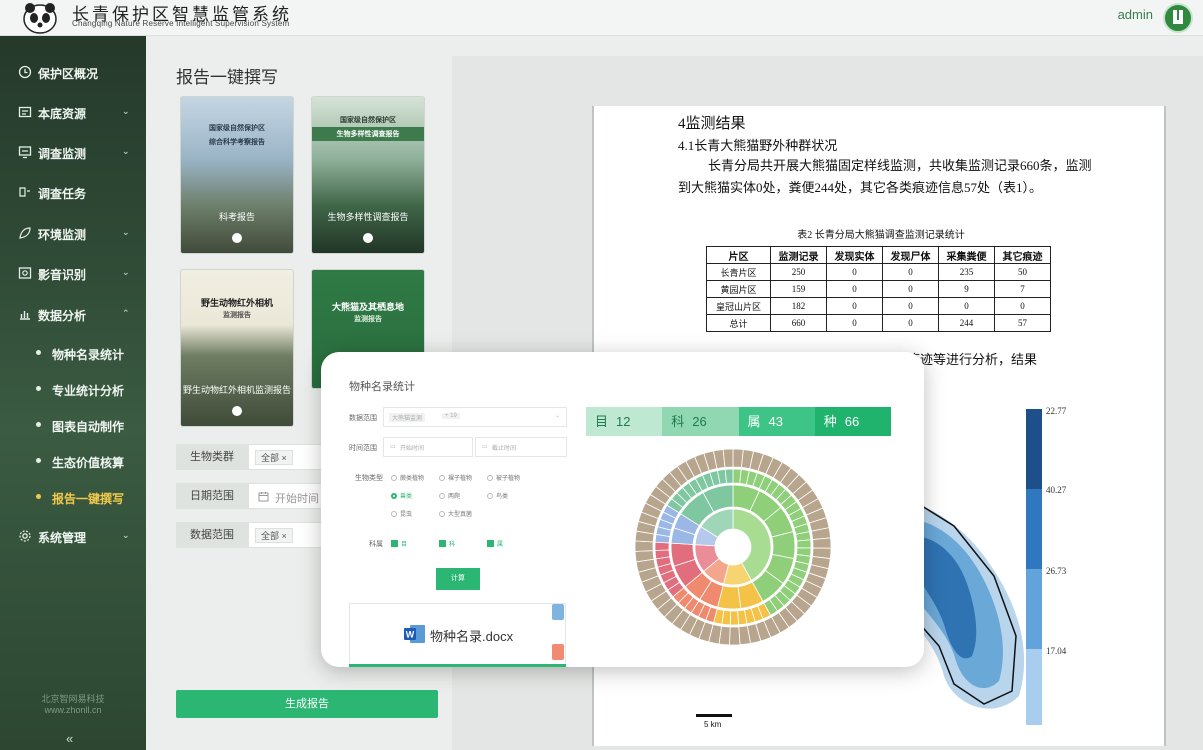 This screenshot has height=750, width=1203. Describe the element at coordinates (73, 425) in the screenshot. I see `sidebar-subitem-charts: 图表自动制作` at that location.